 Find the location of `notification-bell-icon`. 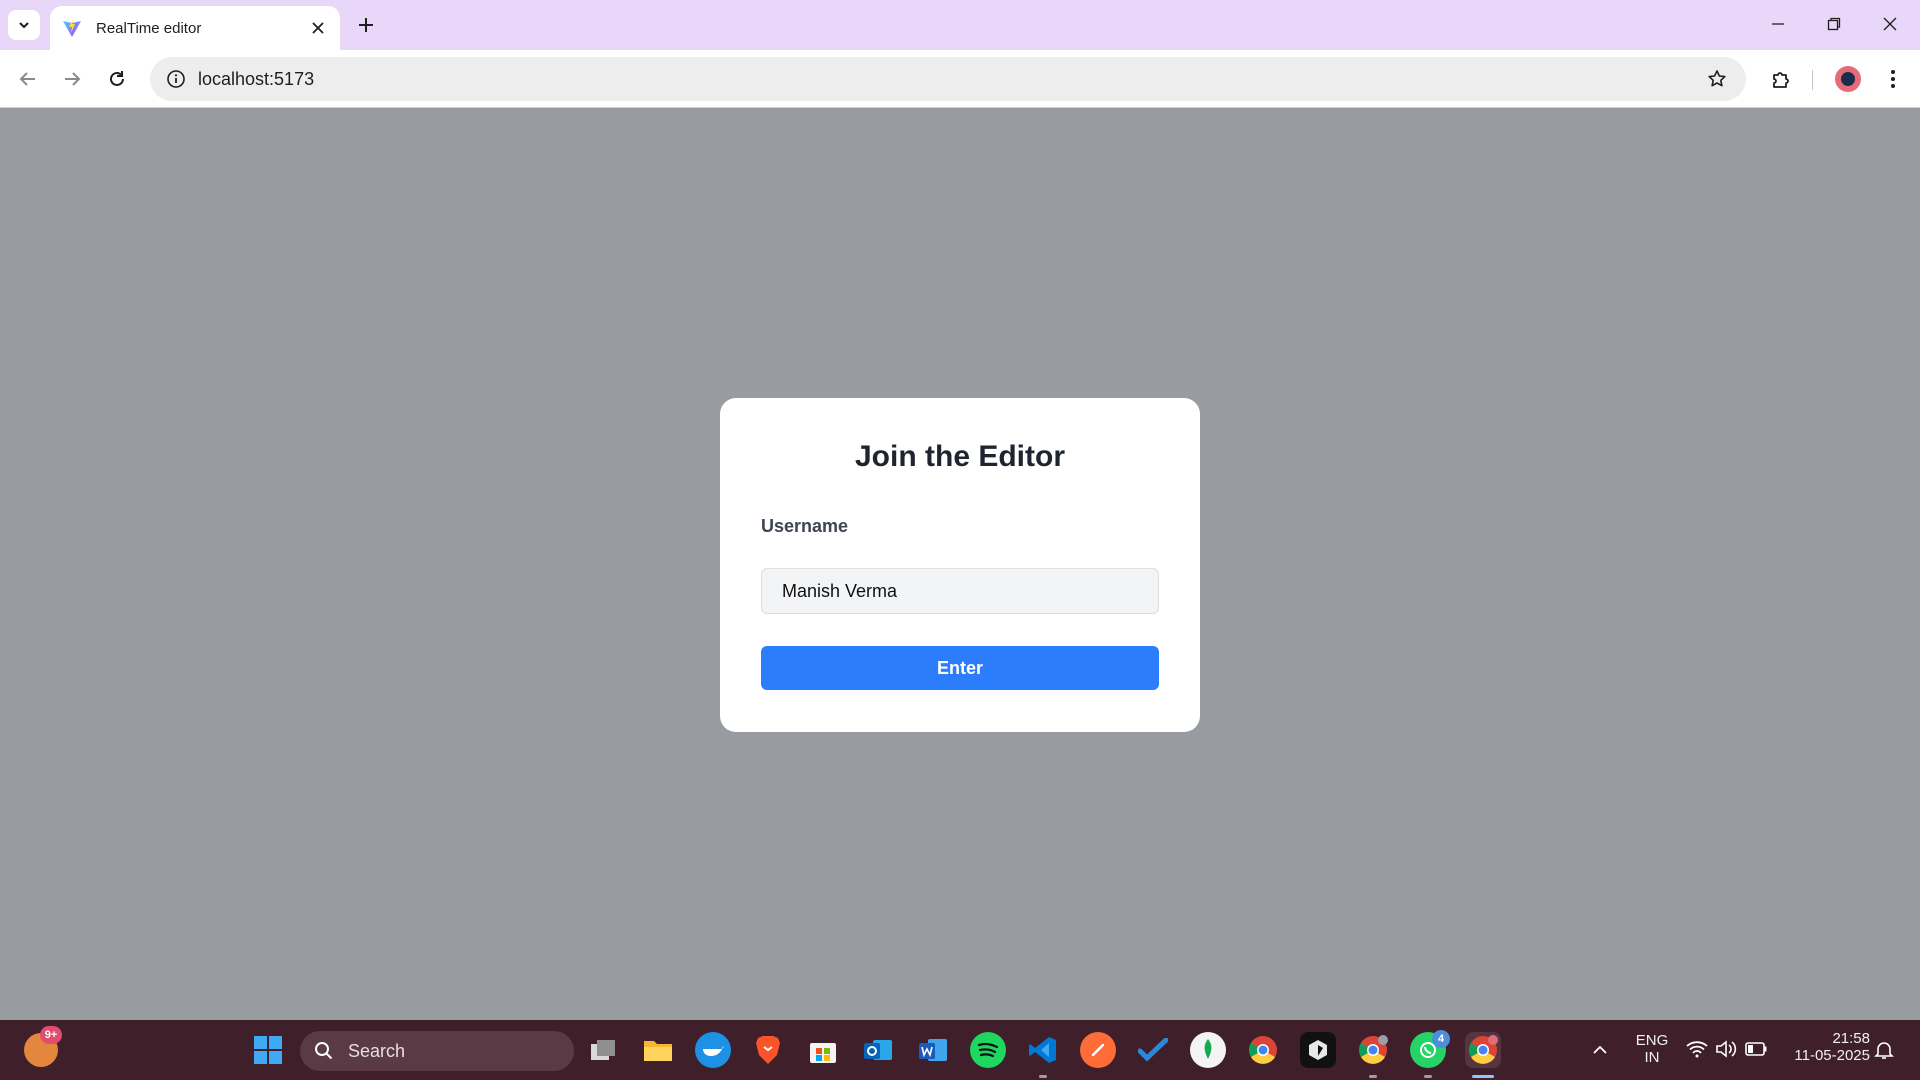

notification-bell-icon is located at coordinates (1884, 1050).